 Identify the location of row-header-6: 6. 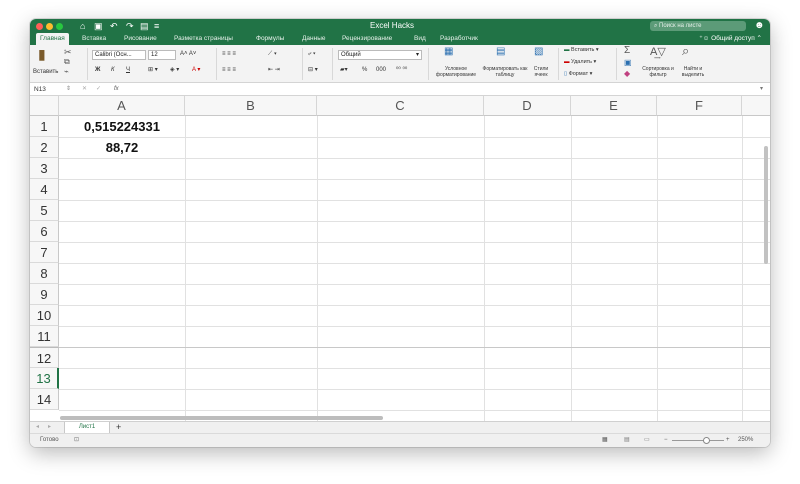
(44, 231).